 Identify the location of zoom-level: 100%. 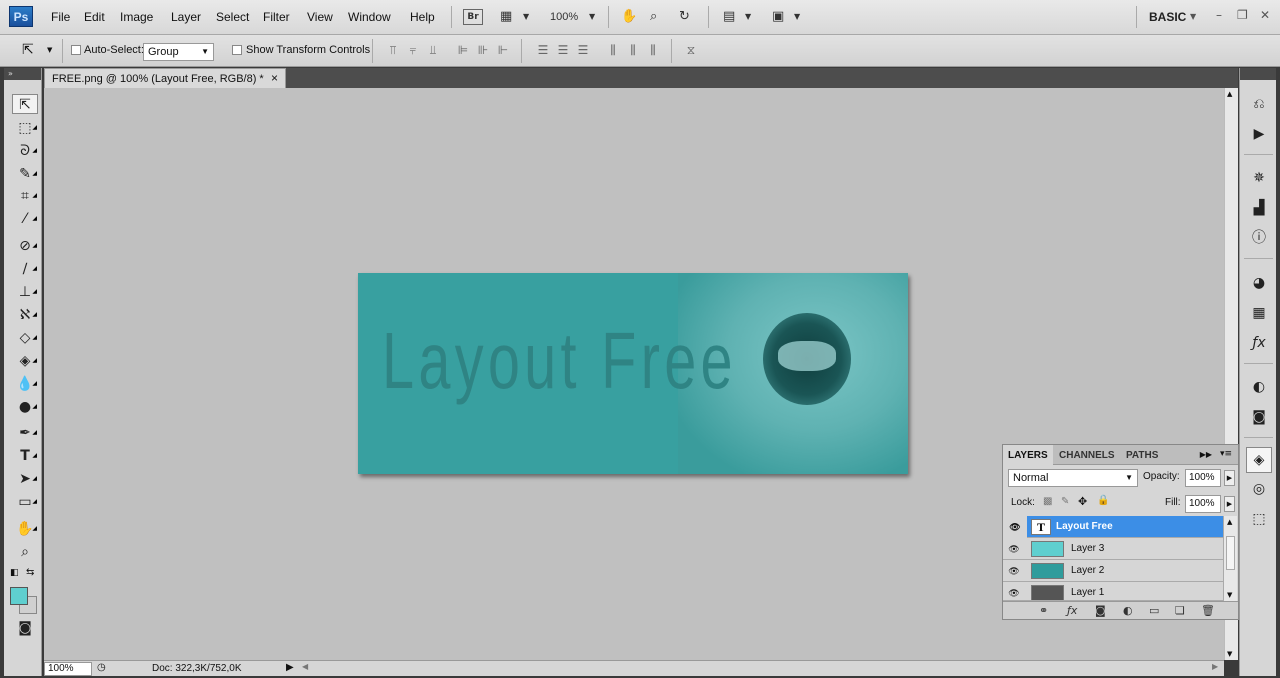
(564, 17).